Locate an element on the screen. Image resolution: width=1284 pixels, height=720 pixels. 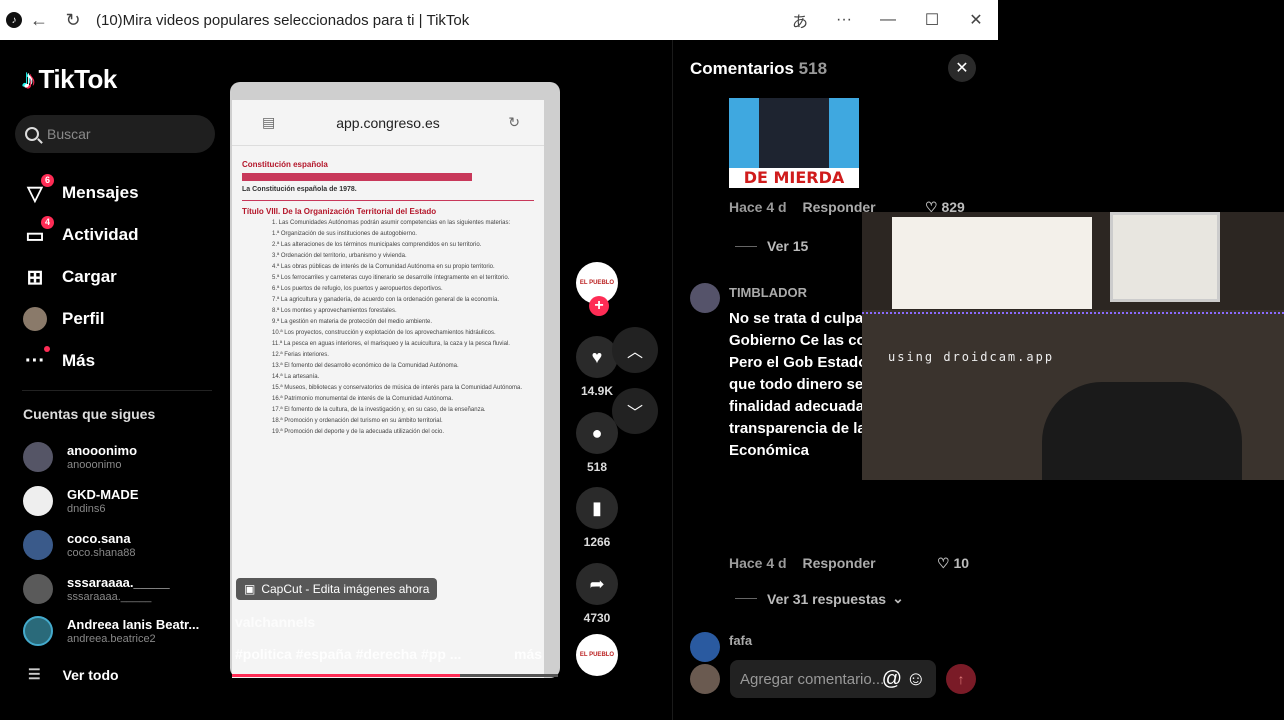
view-replies-button: Ver 15 is located at coordinates (771, 246).